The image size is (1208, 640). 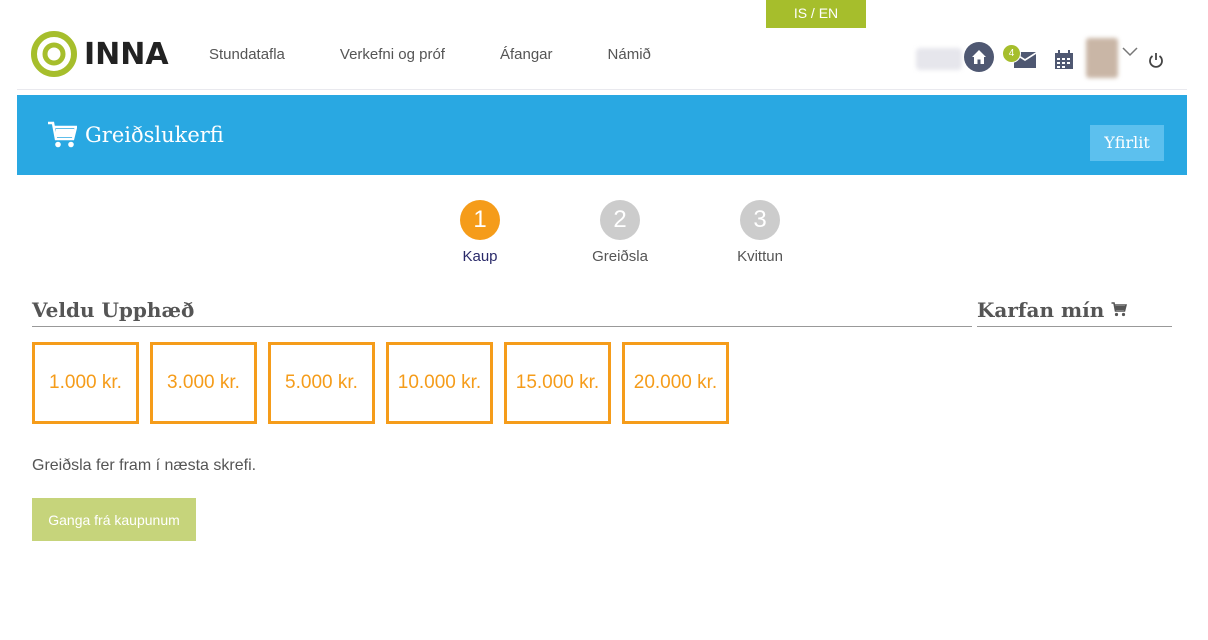 I want to click on amount-option-10000: 10.000 kr., so click(x=439, y=383).